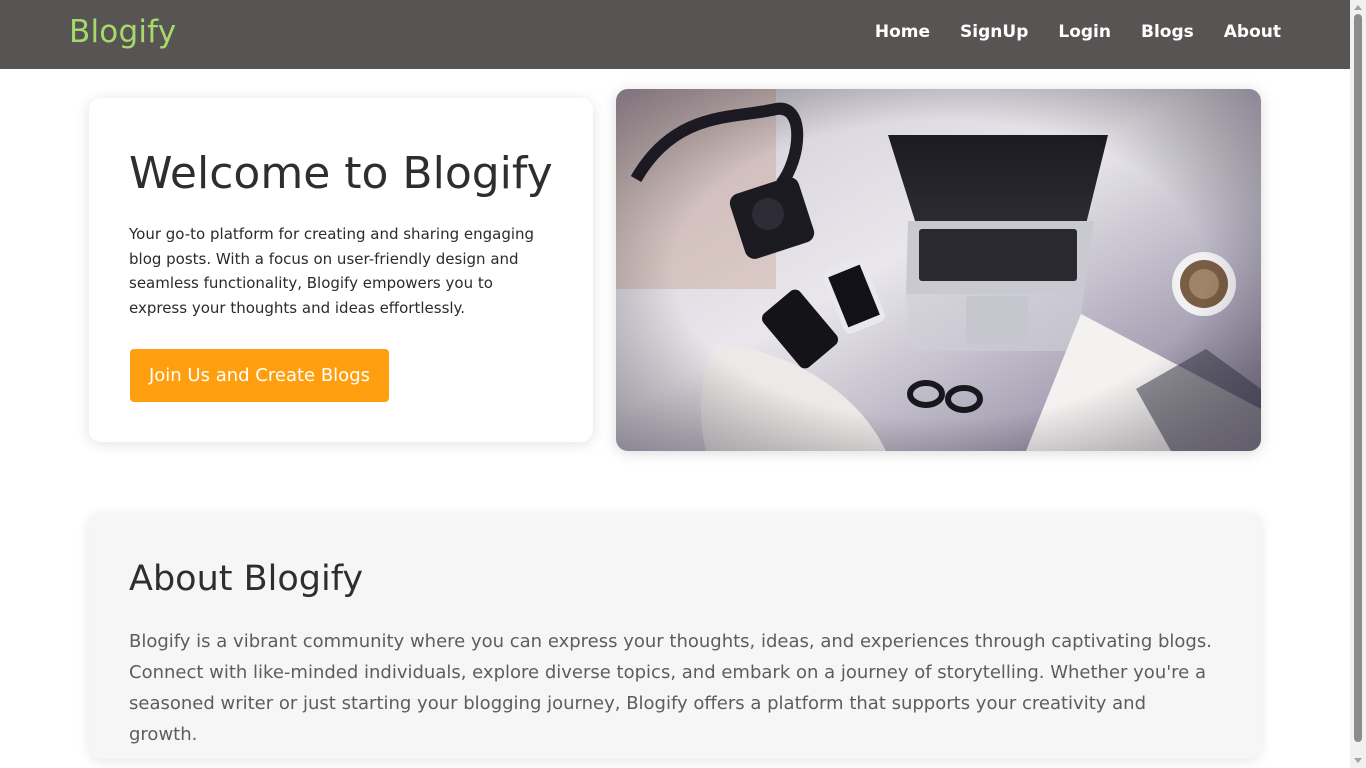 Image resolution: width=1366 pixels, height=768 pixels. What do you see at coordinates (122, 32) in the screenshot?
I see `brand-logo: Blogify` at bounding box center [122, 32].